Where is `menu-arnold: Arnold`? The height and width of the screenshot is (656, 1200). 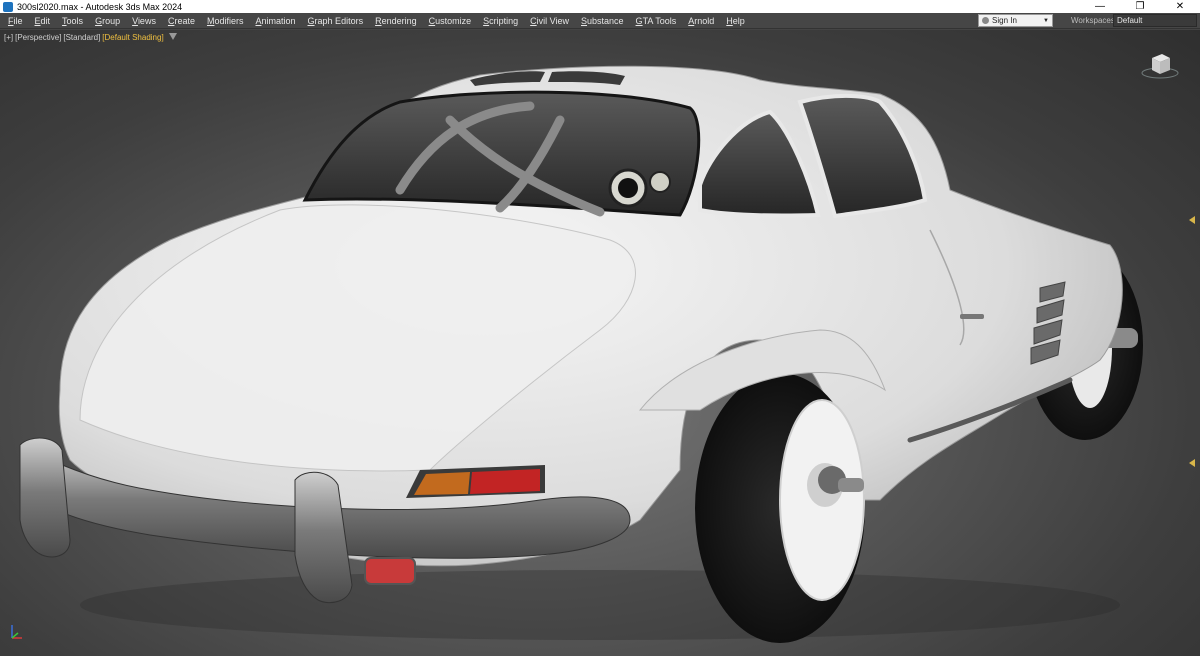
menu-arnold: Arnold is located at coordinates (701, 21).